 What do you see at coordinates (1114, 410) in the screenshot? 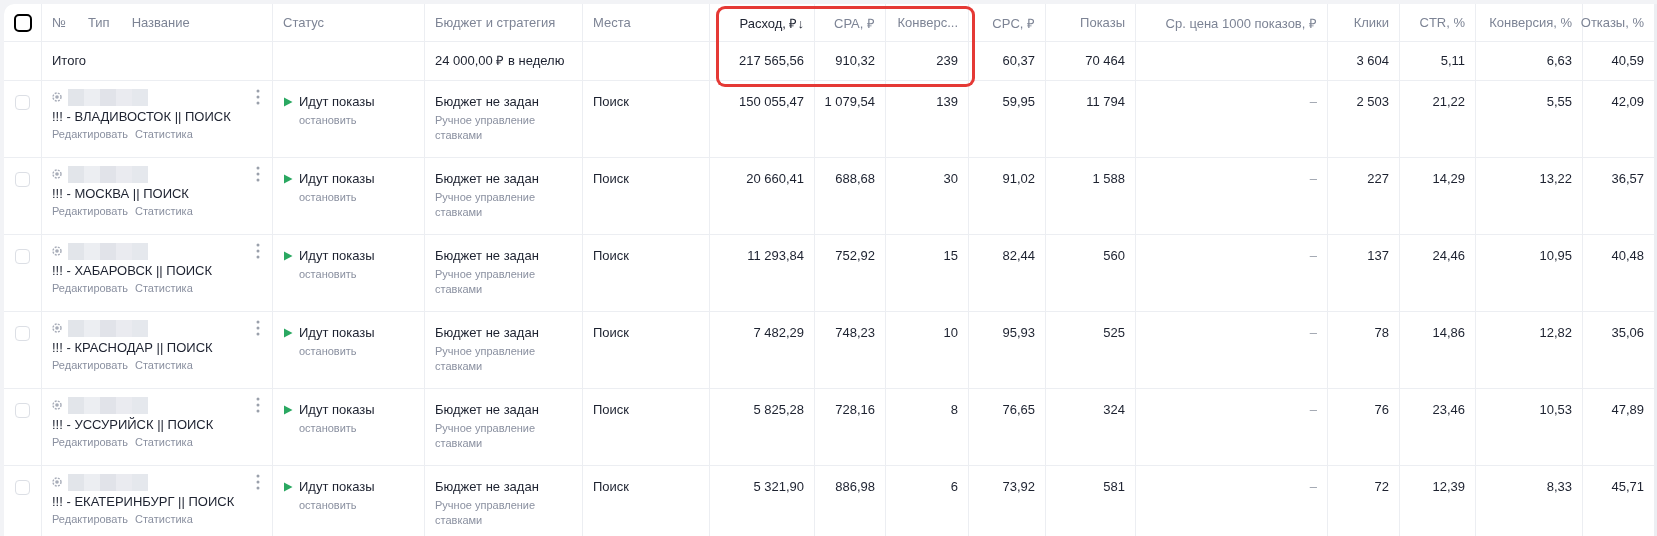
I see `metric-value: 324` at bounding box center [1114, 410].